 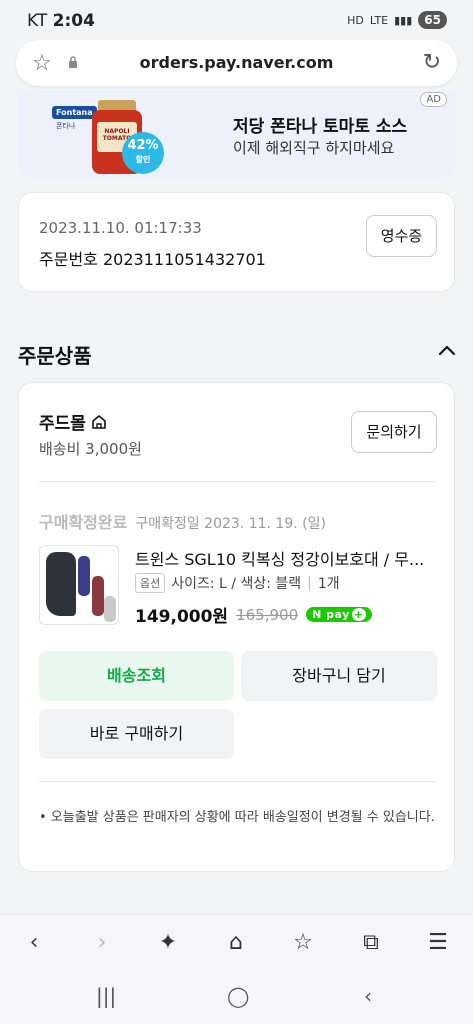 I want to click on npay-label: N pay, so click(x=331, y=614).